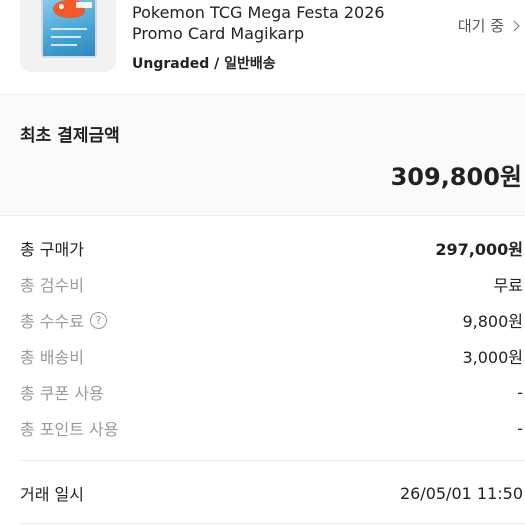 Image resolution: width=525 pixels, height=525 pixels. Describe the element at coordinates (52, 285) in the screenshot. I see `inspection-fee-label: 총 검수비` at that location.